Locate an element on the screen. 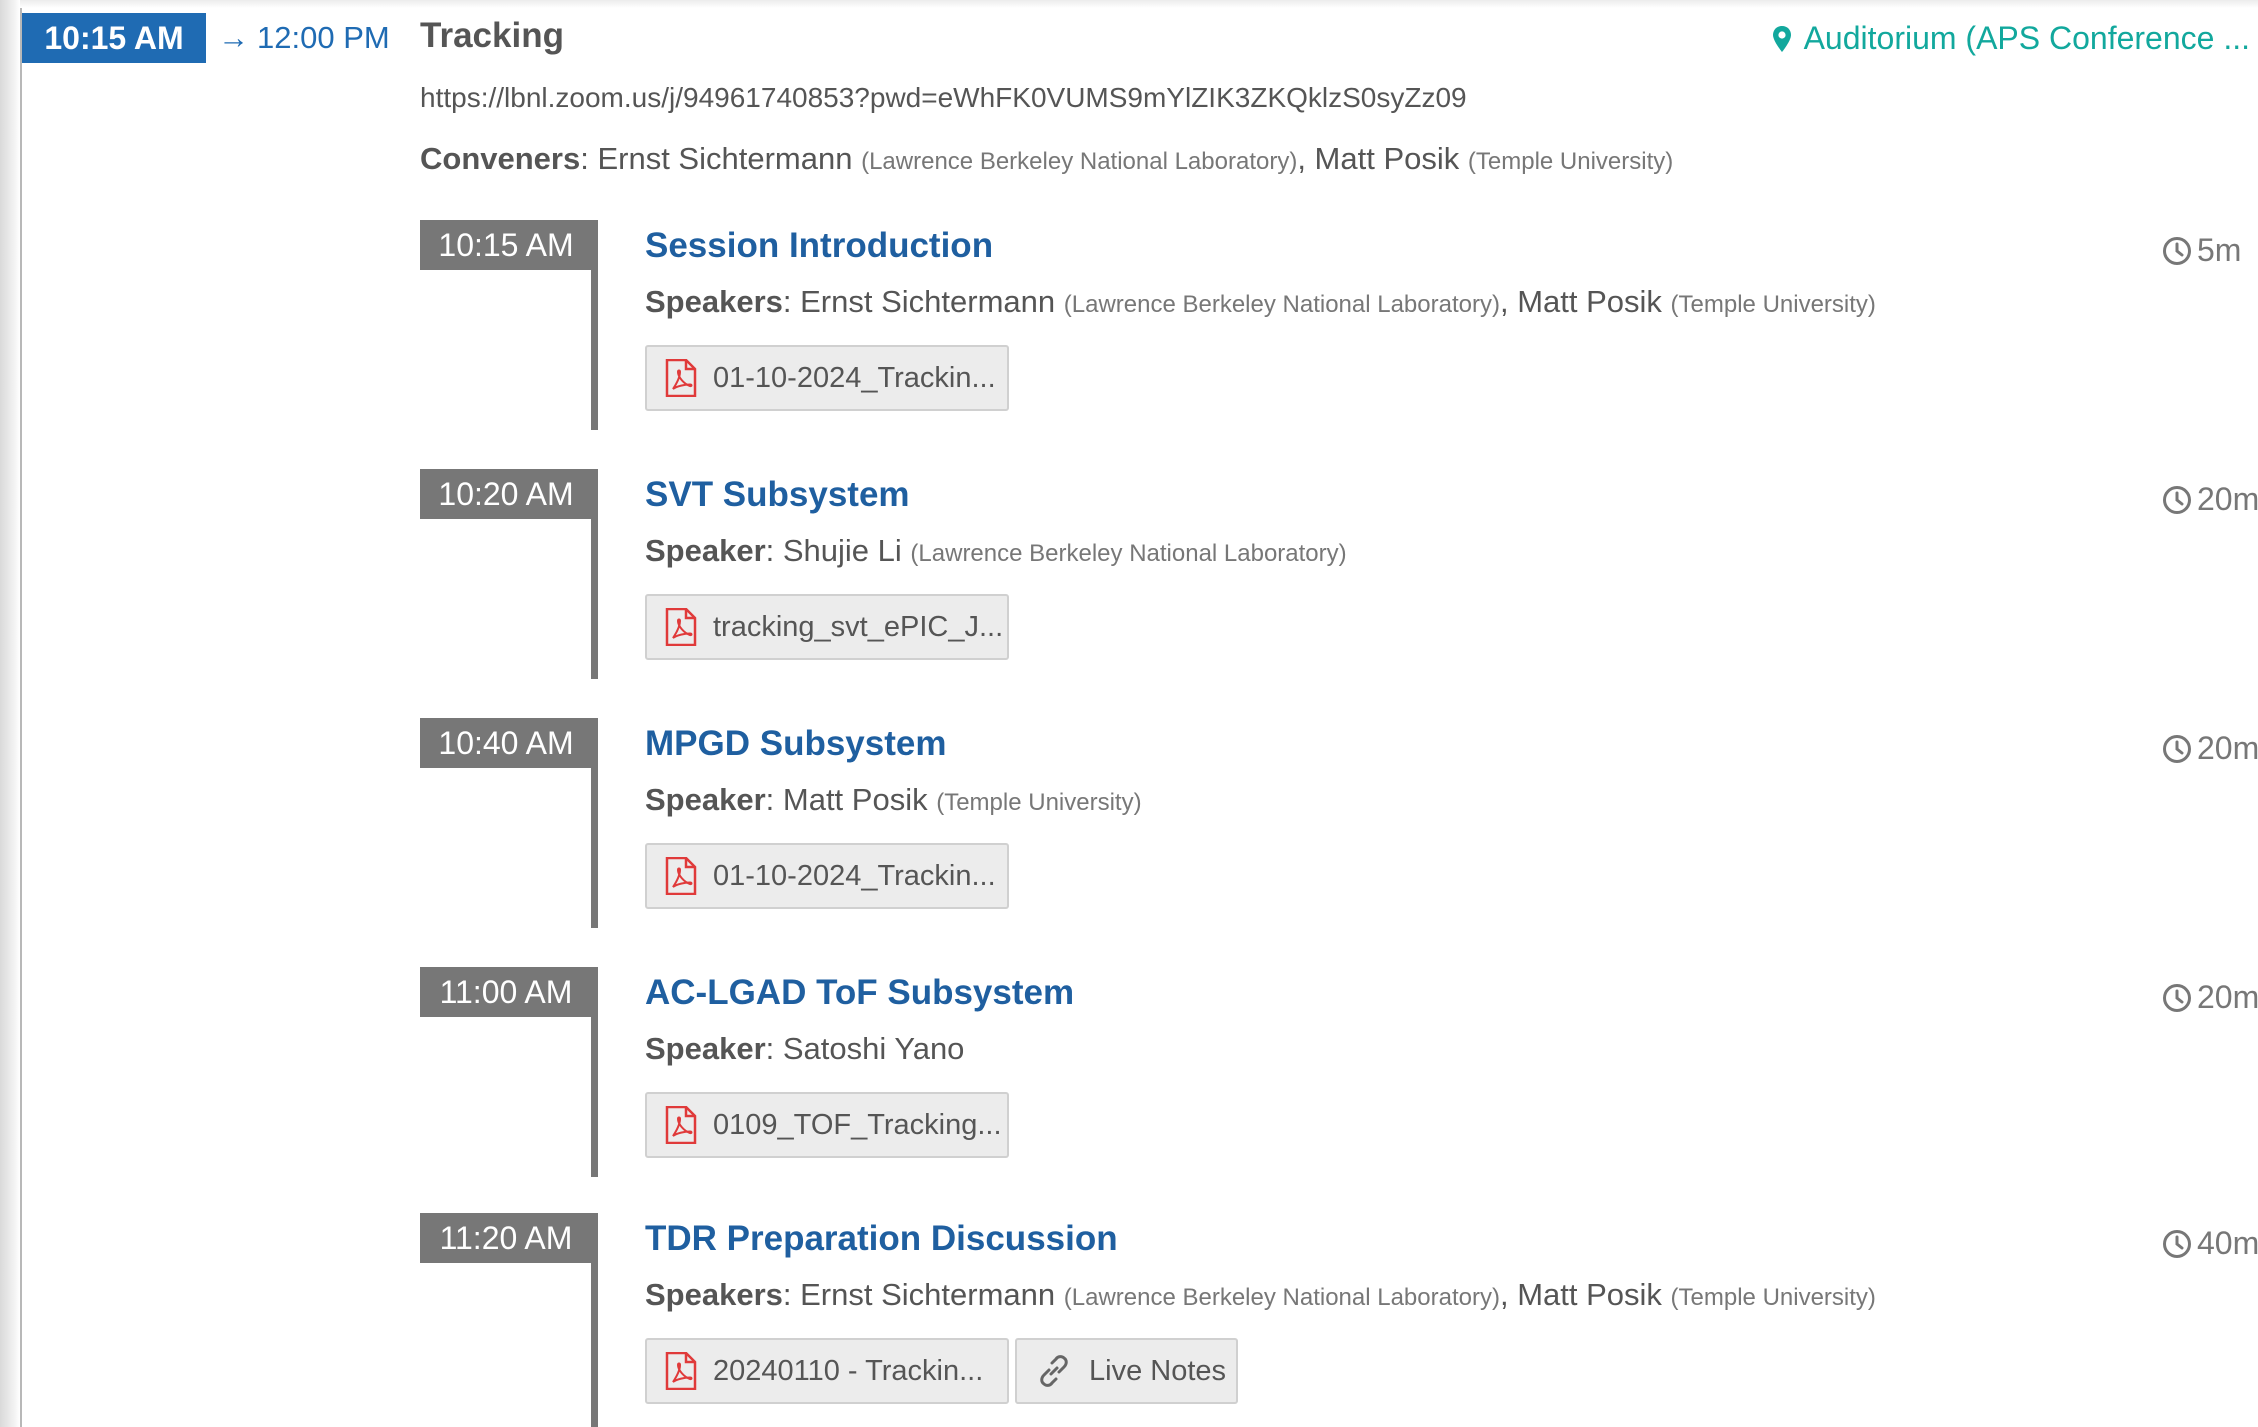 The image size is (2258, 1427). contribution-title: MPGD Subsystem is located at coordinates (795, 744).